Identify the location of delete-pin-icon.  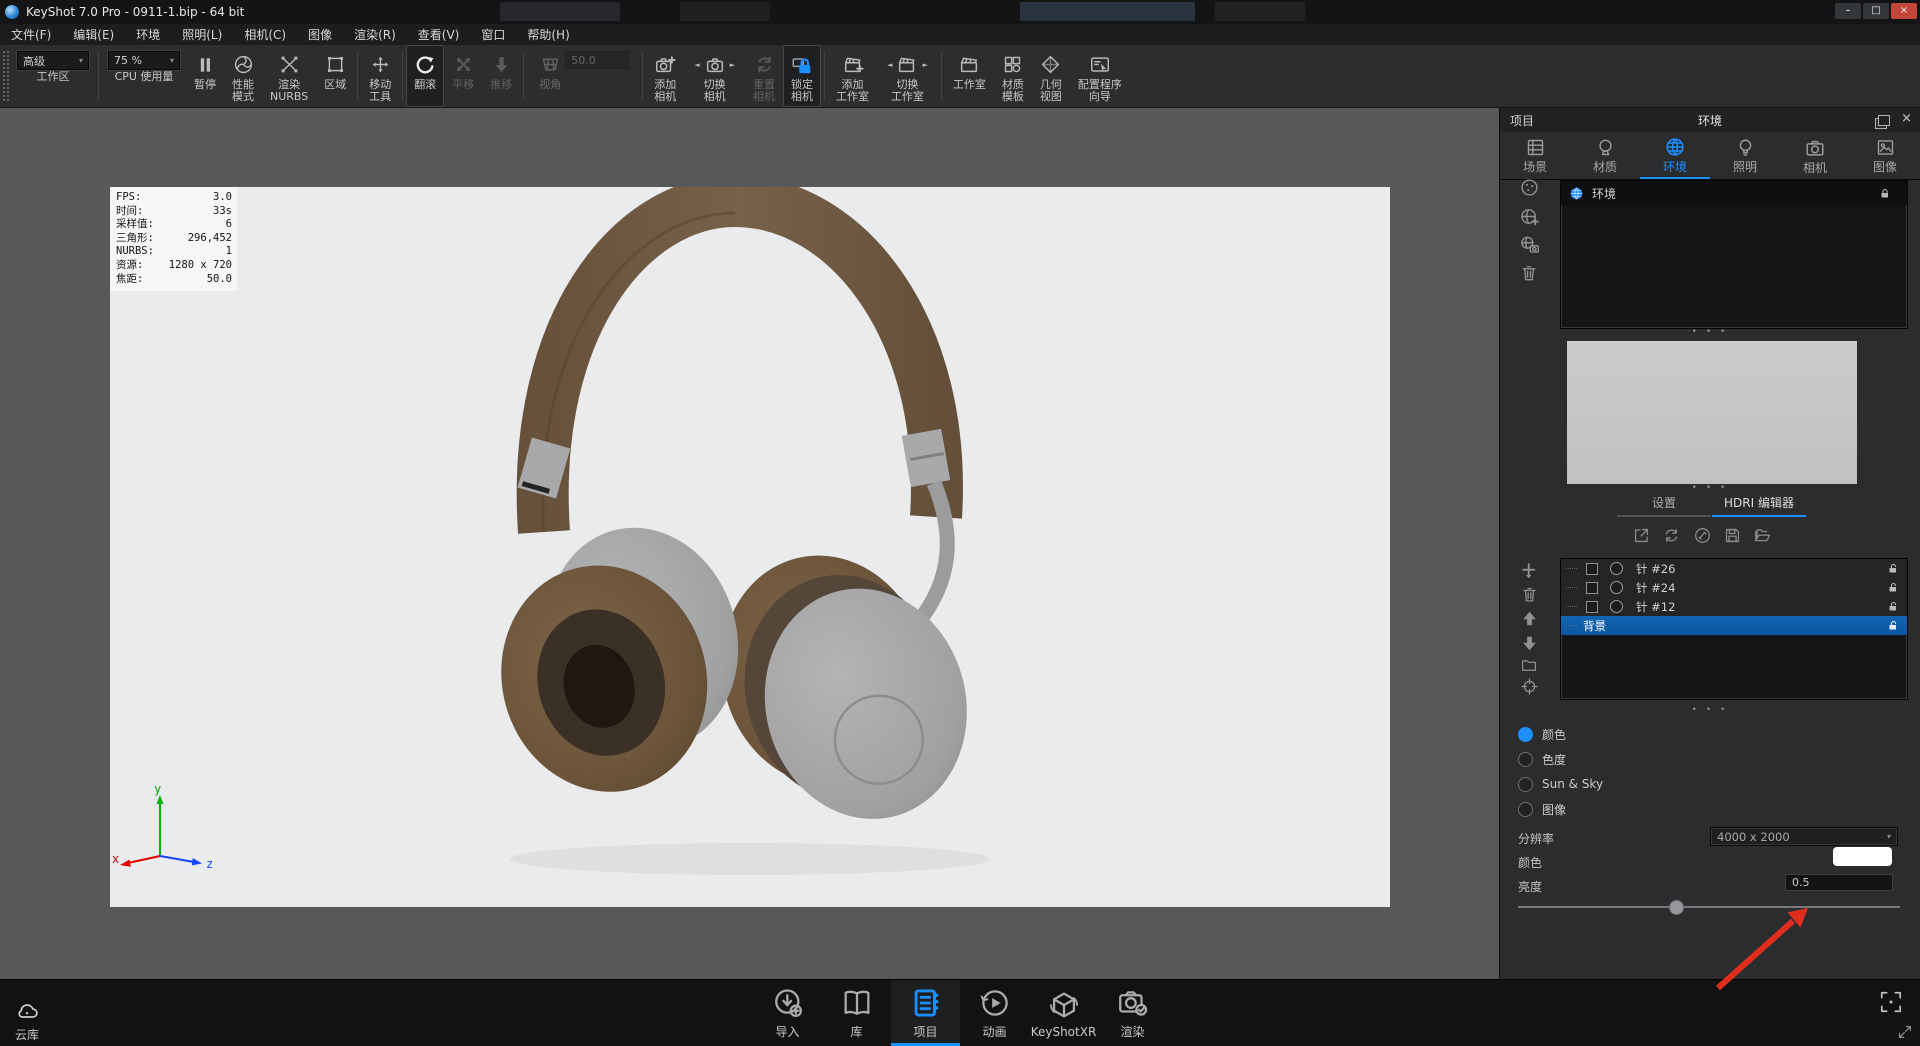
(1529, 594).